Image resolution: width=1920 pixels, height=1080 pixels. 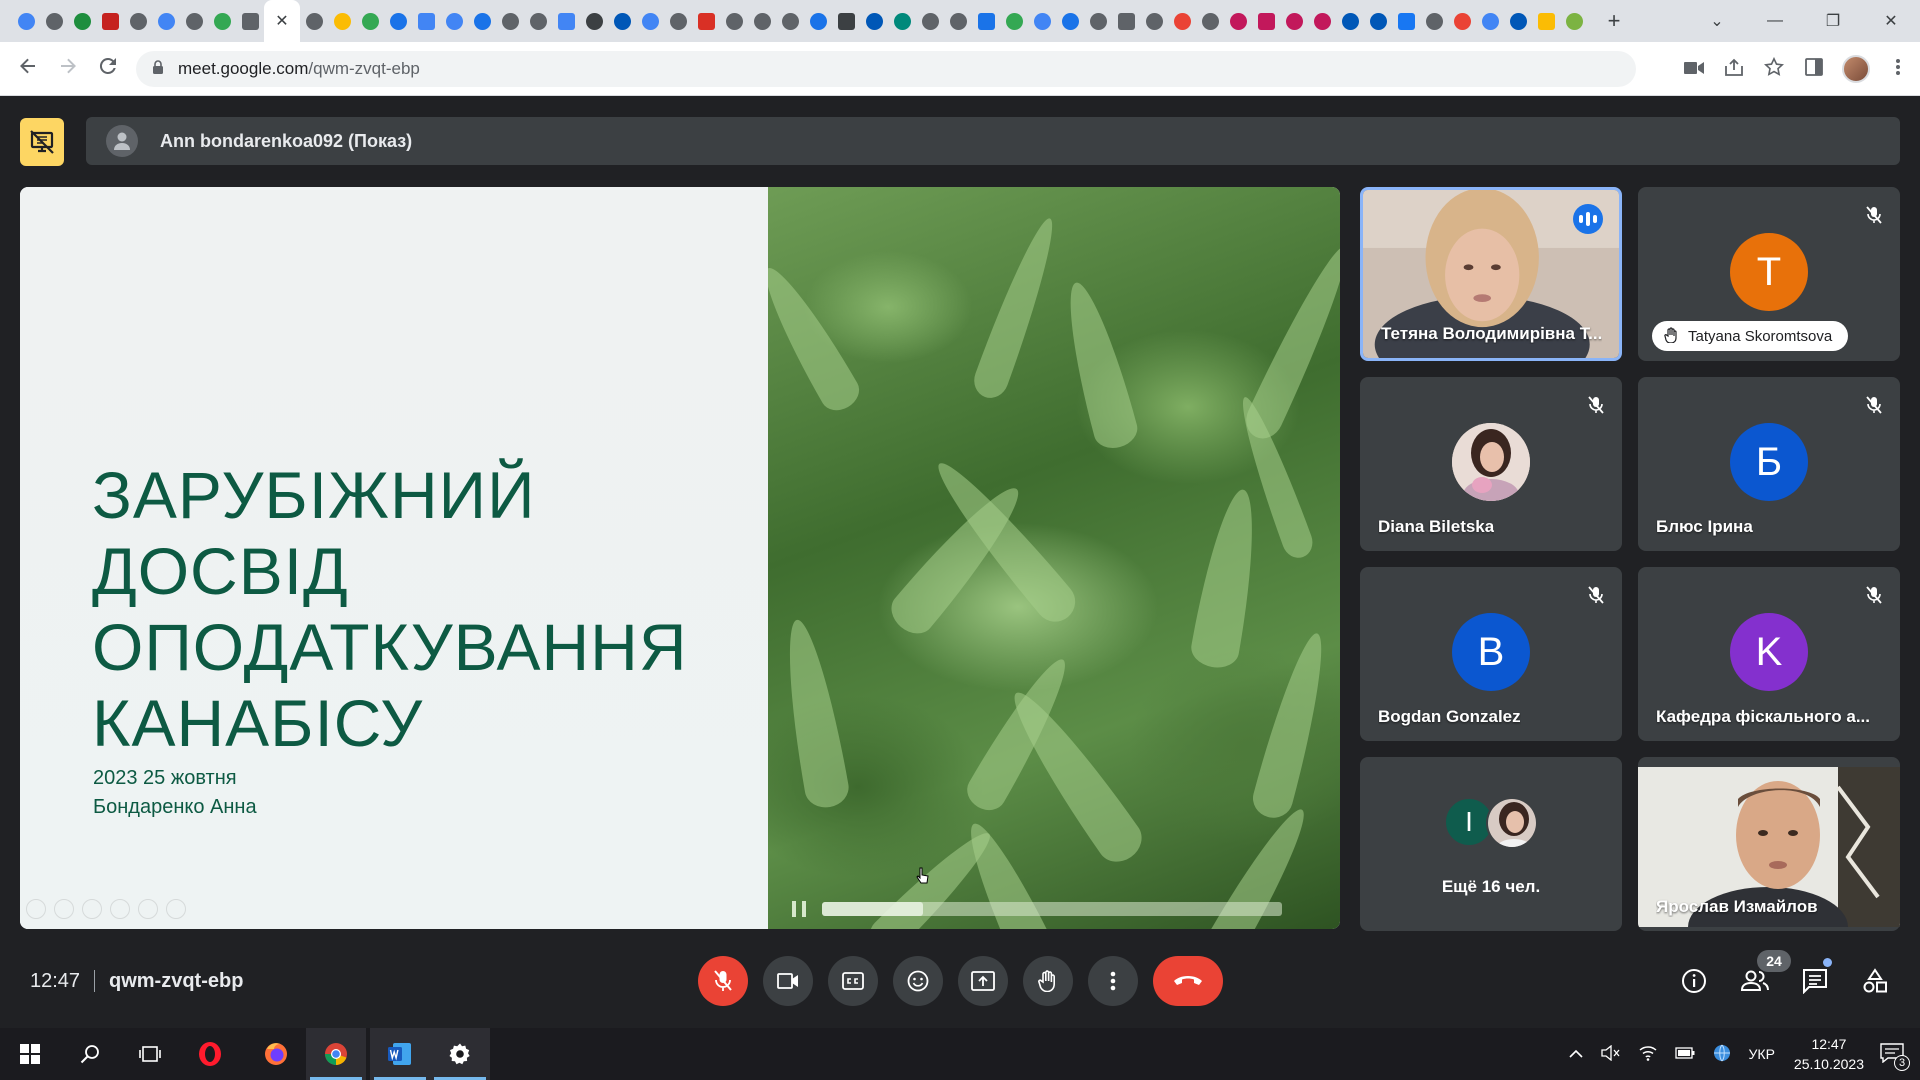 What do you see at coordinates (150, 1054) in the screenshot?
I see `task-view-button` at bounding box center [150, 1054].